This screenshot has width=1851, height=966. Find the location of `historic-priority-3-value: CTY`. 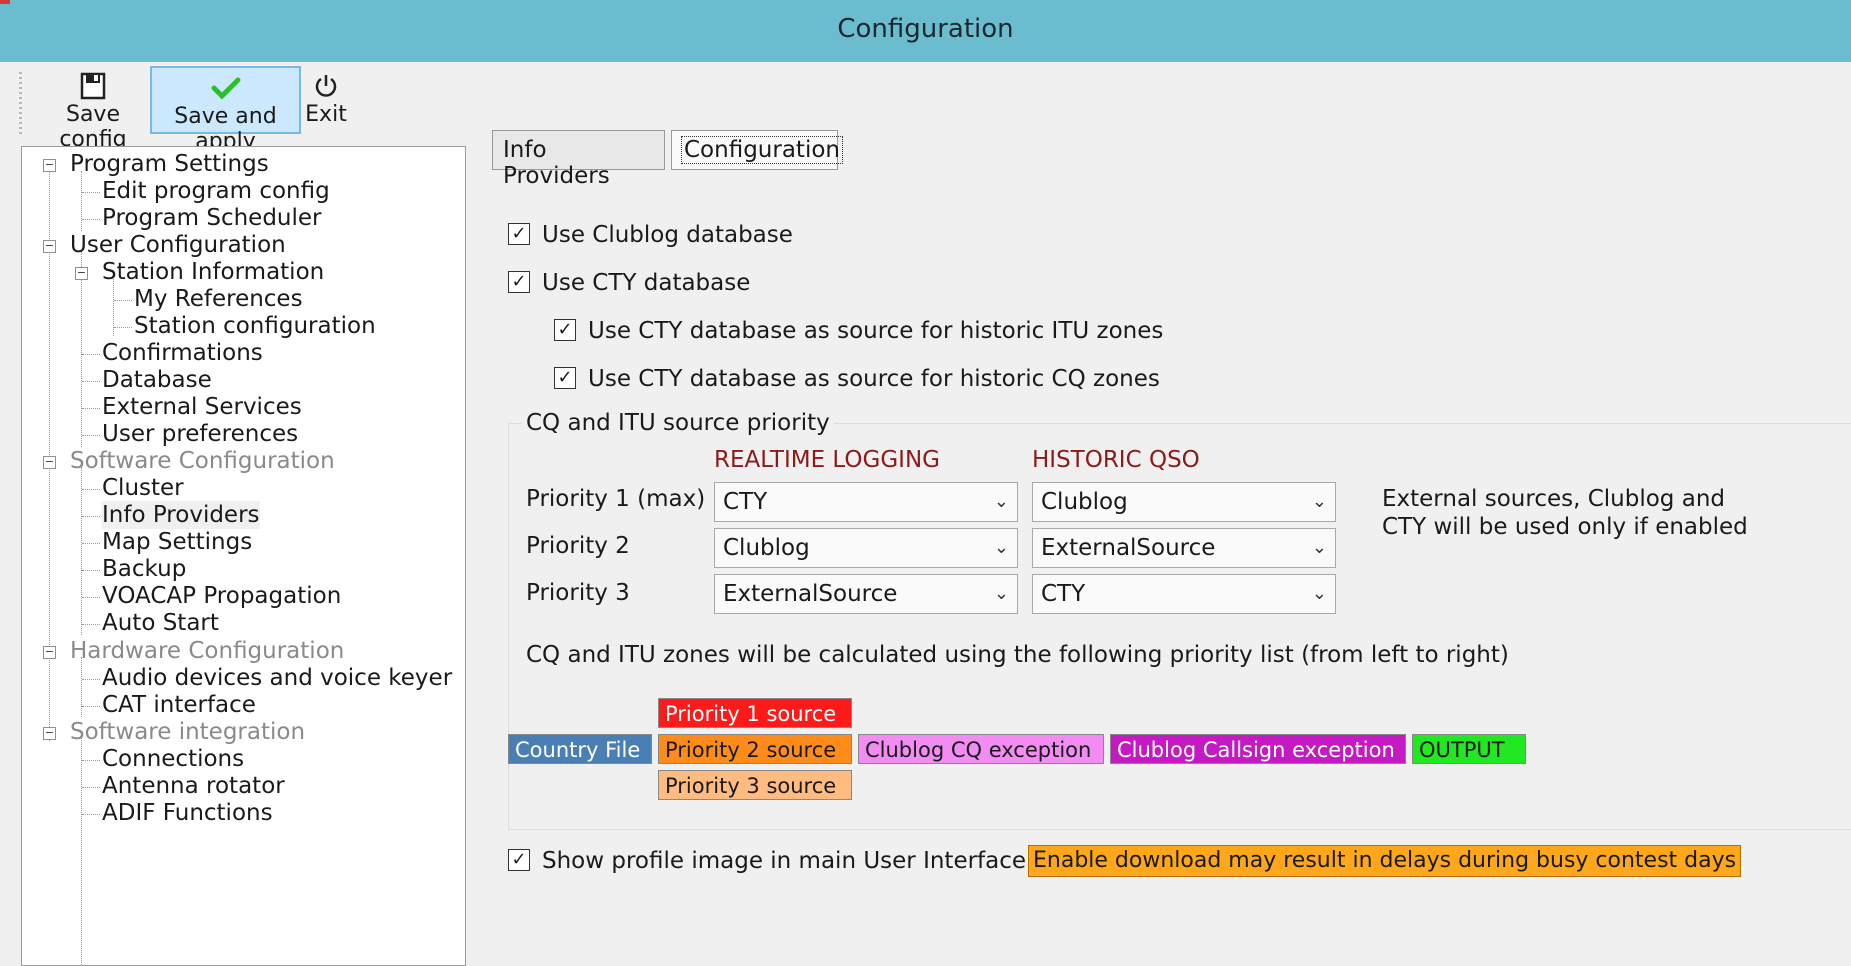

historic-priority-3-value: CTY is located at coordinates (1063, 594).